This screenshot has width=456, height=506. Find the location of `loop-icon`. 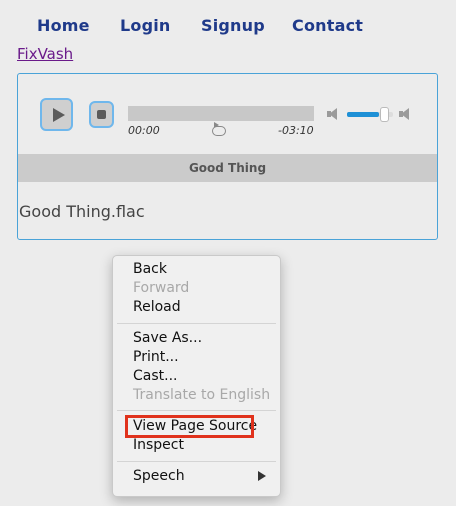

loop-icon is located at coordinates (219, 129).